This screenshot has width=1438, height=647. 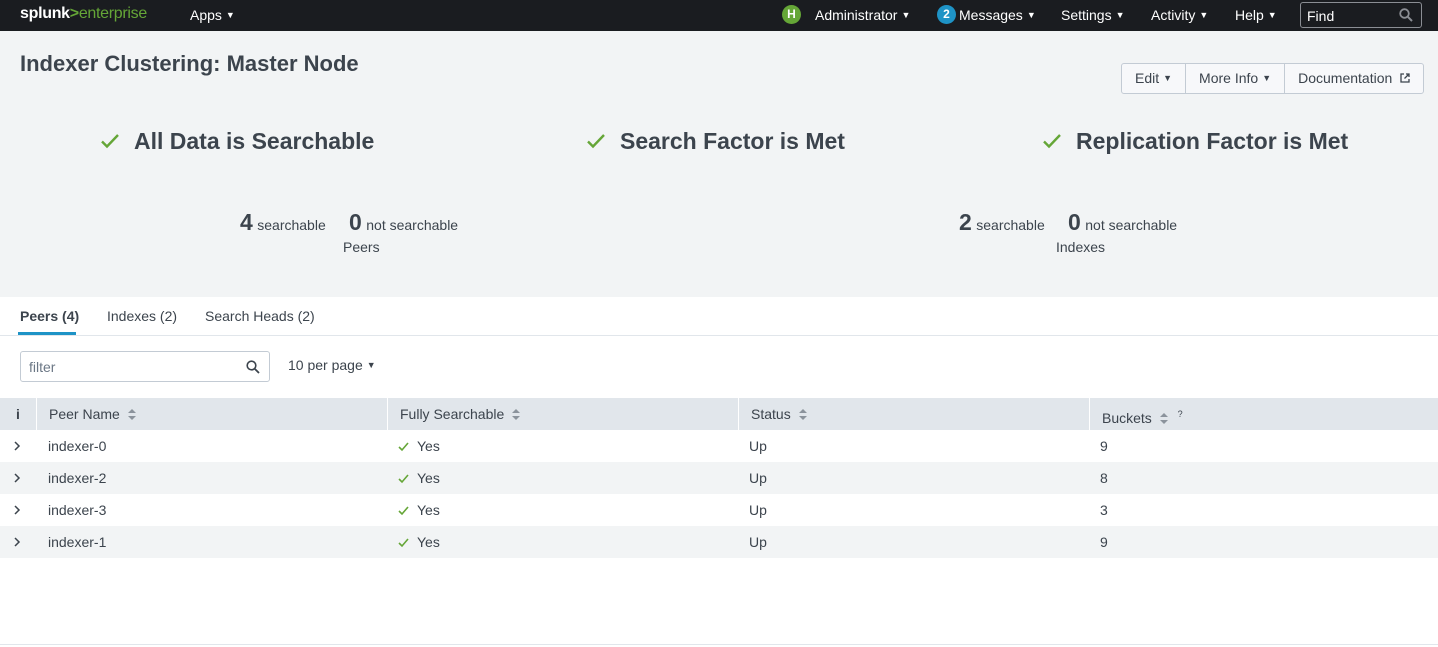 I want to click on divider, so click(x=719, y=644).